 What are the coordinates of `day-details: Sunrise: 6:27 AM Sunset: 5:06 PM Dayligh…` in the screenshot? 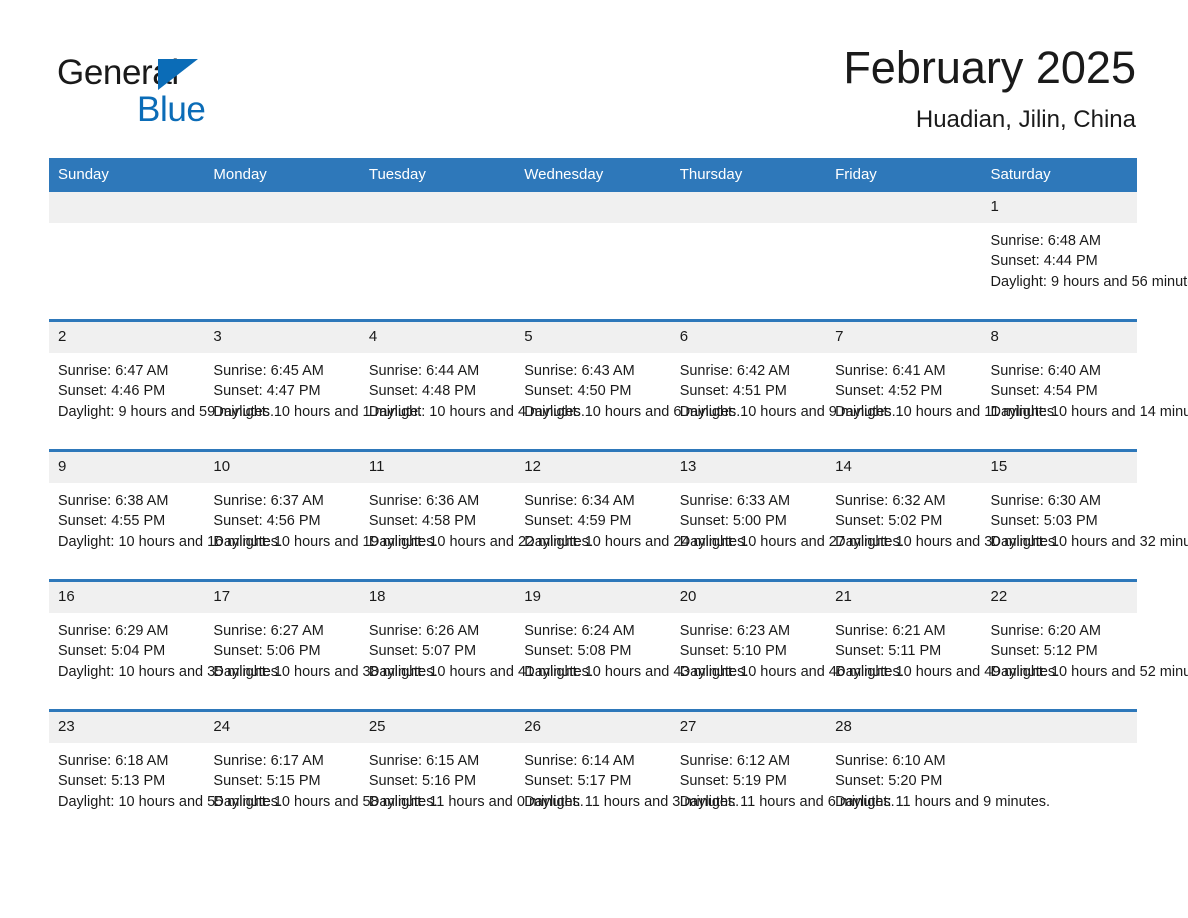 It's located at (320, 661).